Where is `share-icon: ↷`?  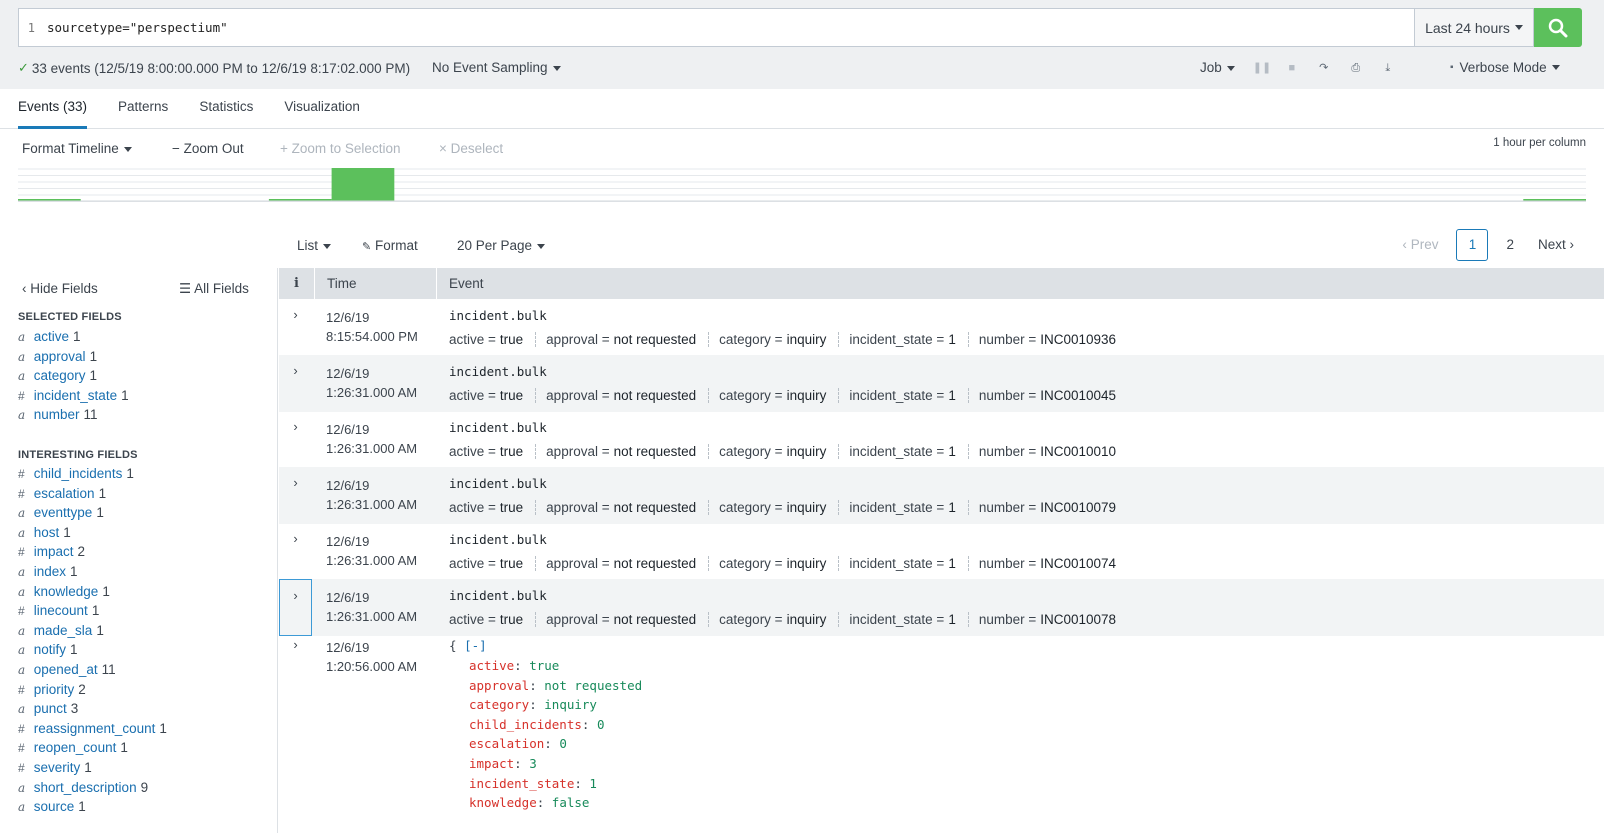
share-icon: ↷ is located at coordinates (1324, 68).